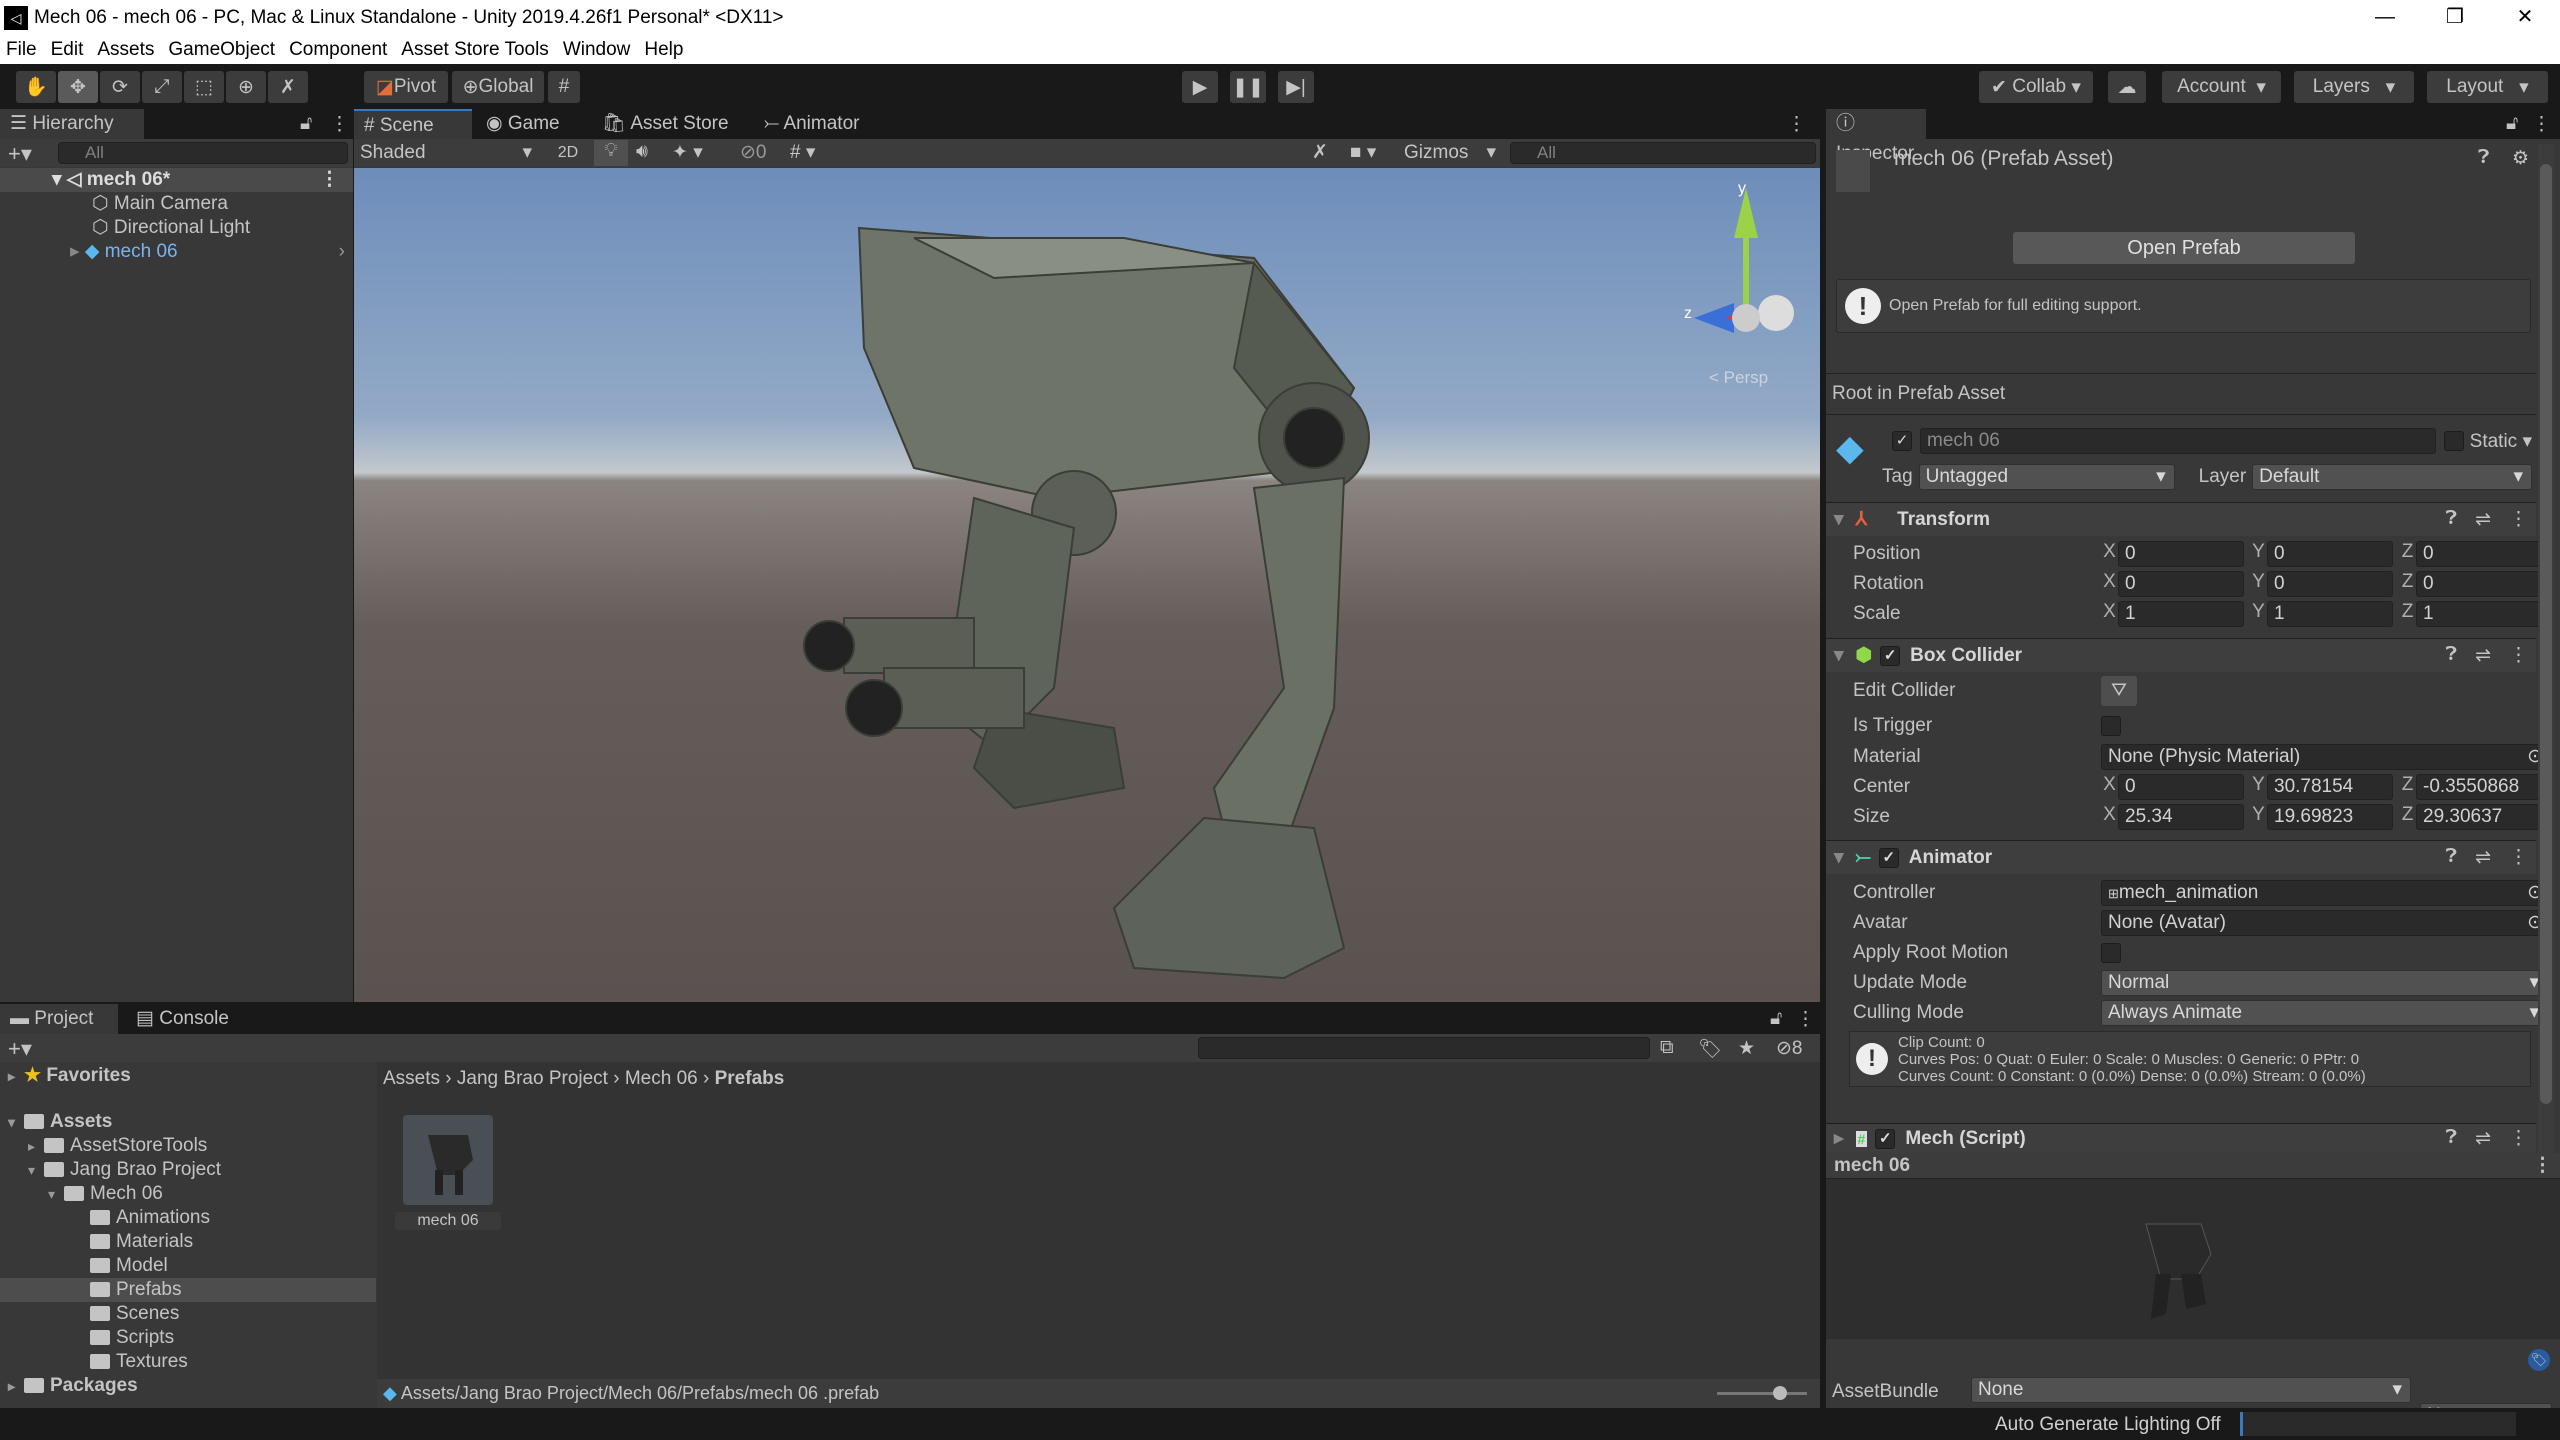 This screenshot has height=1440, width=2560. Describe the element at coordinates (176, 252) in the screenshot. I see `hierarchy-item: ▸ ◆ mech 06 ›` at that location.